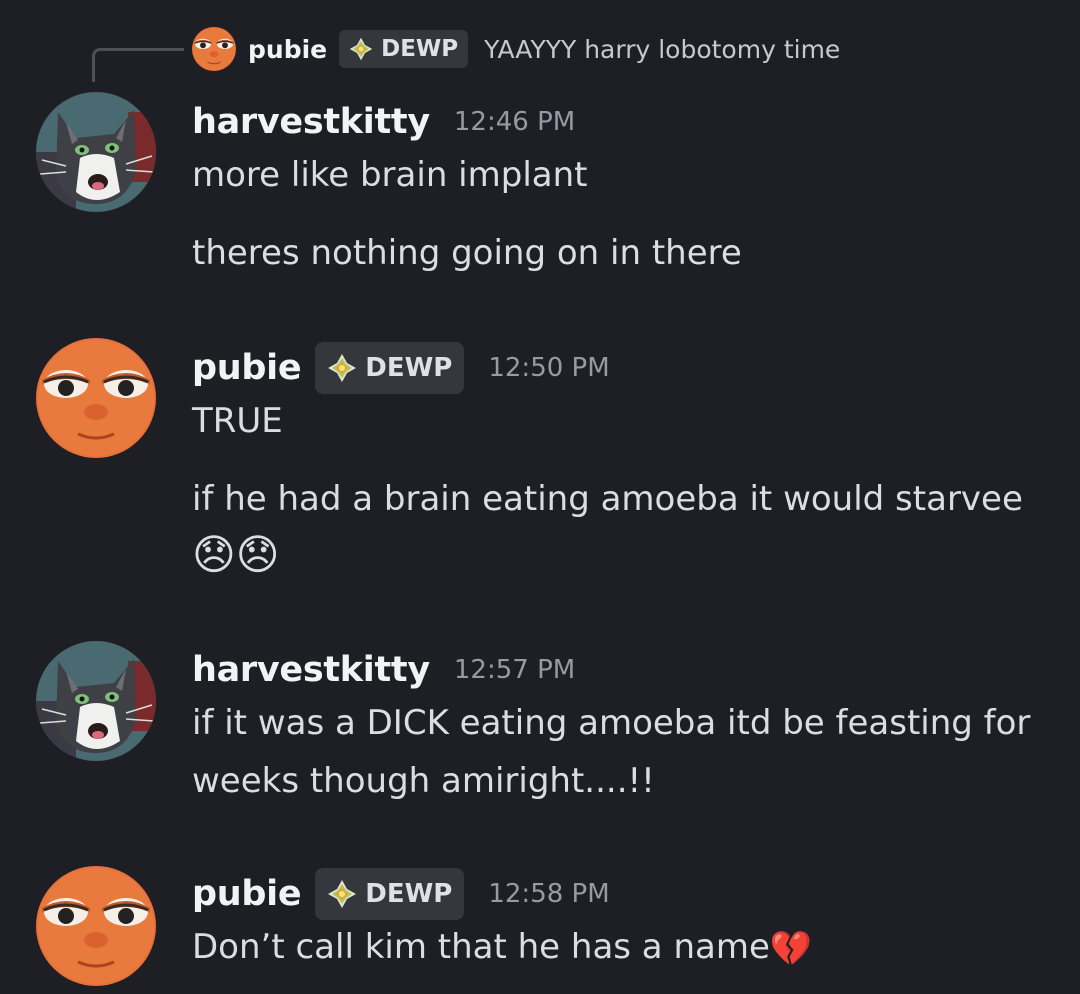  What do you see at coordinates (390, 175) in the screenshot?
I see `message-text: more like brain implant` at bounding box center [390, 175].